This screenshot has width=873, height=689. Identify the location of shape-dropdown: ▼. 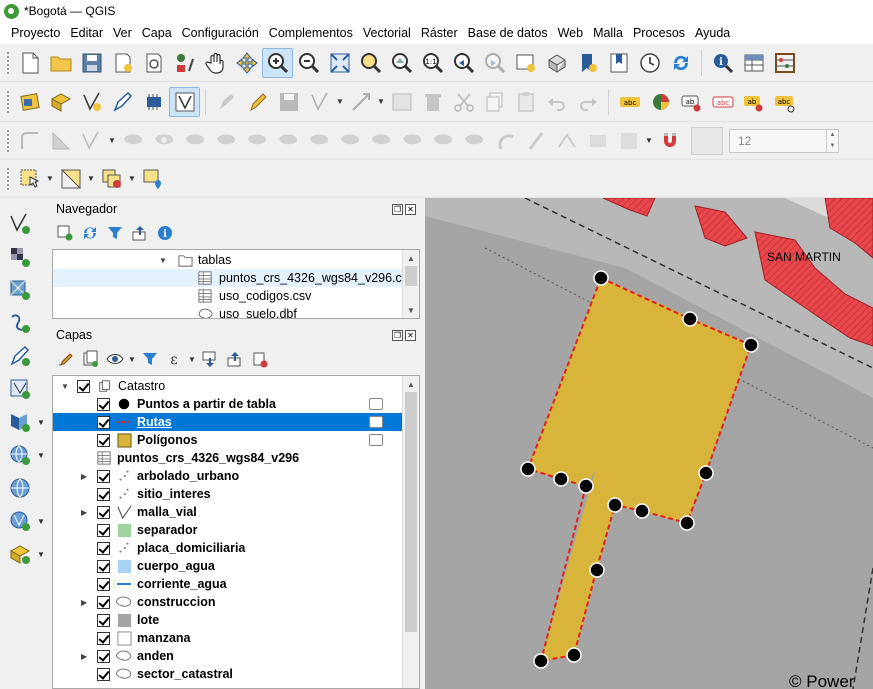
(649, 141).